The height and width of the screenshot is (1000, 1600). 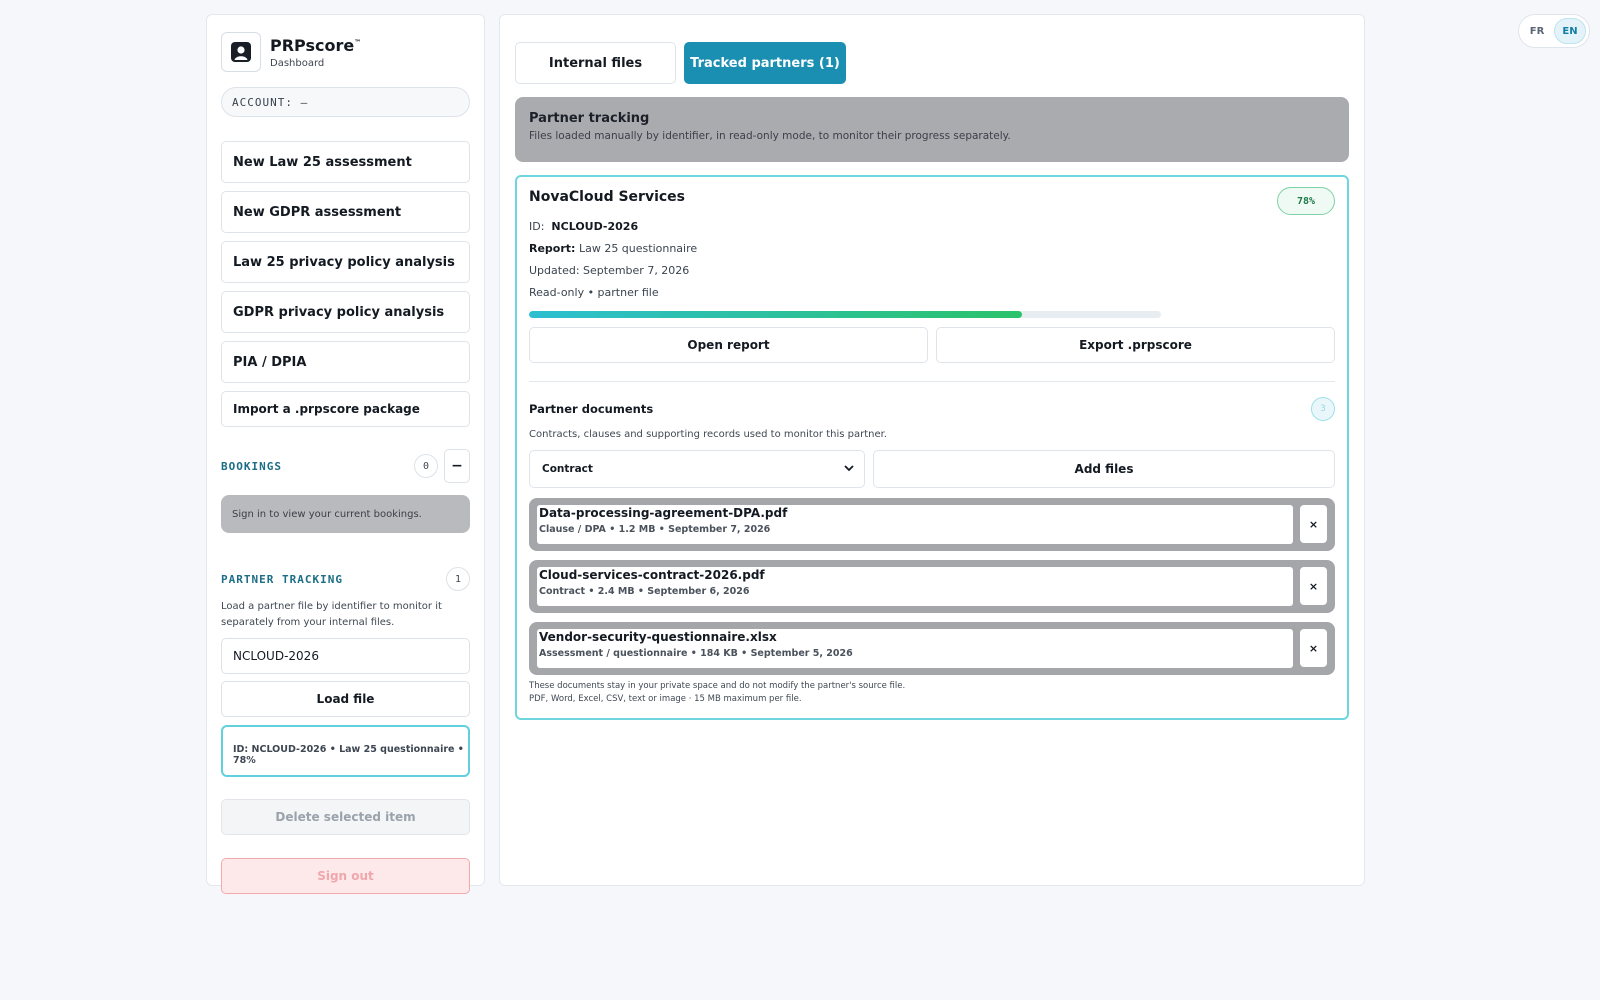 What do you see at coordinates (595, 63) in the screenshot?
I see `tab-internal-files: Internal files` at bounding box center [595, 63].